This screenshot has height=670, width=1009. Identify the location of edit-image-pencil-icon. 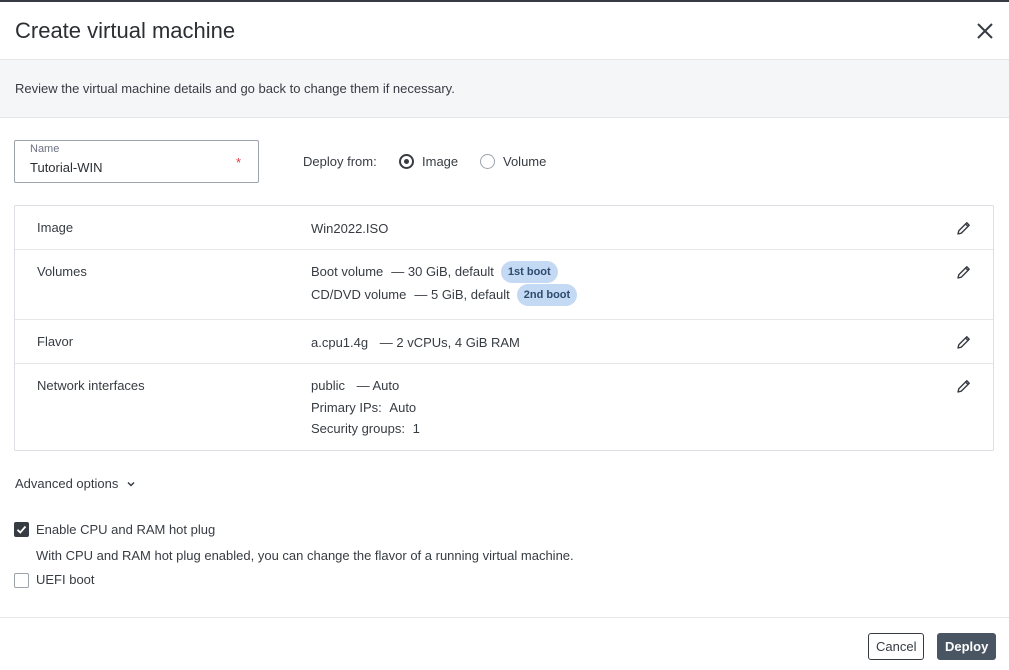
(964, 228).